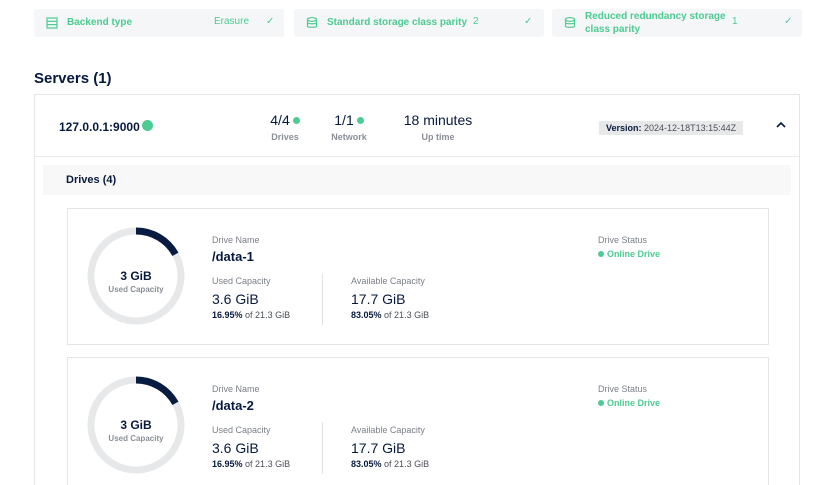 This screenshot has height=485, width=828. I want to click on version-badge: Version: 2024-12-18T13:15:44Z, so click(671, 128).